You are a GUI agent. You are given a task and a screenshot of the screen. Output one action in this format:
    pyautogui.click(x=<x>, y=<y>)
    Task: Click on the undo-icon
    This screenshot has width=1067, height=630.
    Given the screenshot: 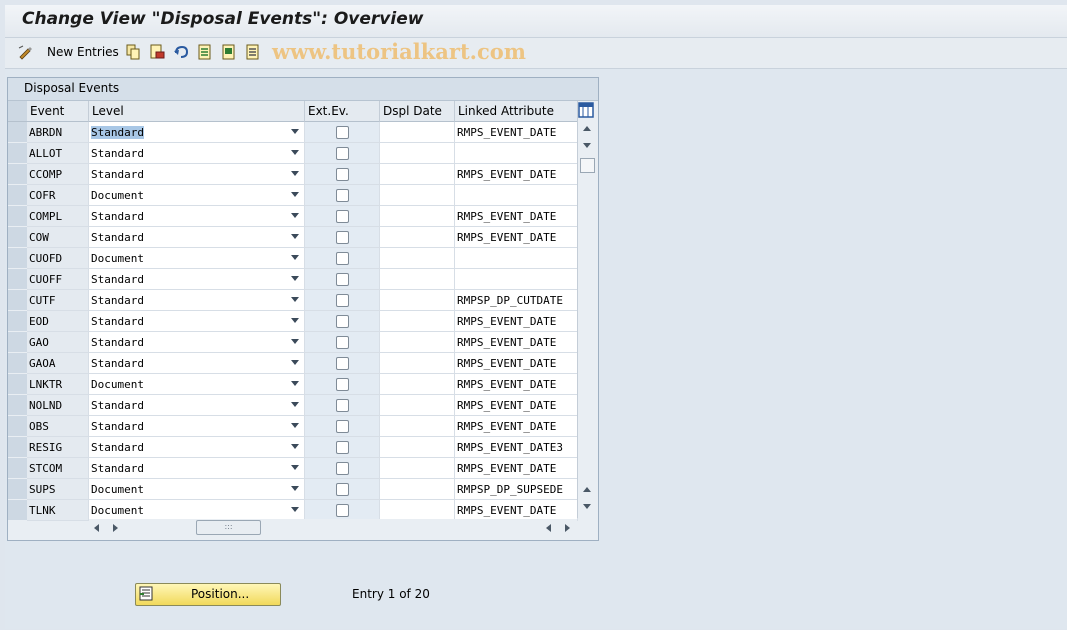 What is the action you would take?
    pyautogui.click(x=181, y=52)
    